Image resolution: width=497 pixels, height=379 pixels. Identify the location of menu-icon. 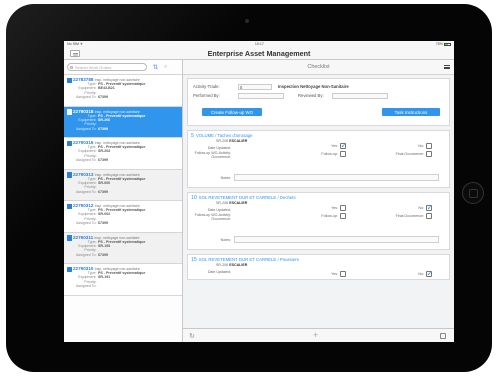
(447, 67).